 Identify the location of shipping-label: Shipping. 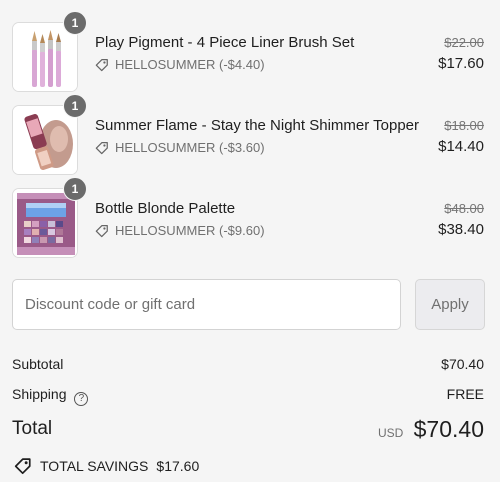
(39, 394).